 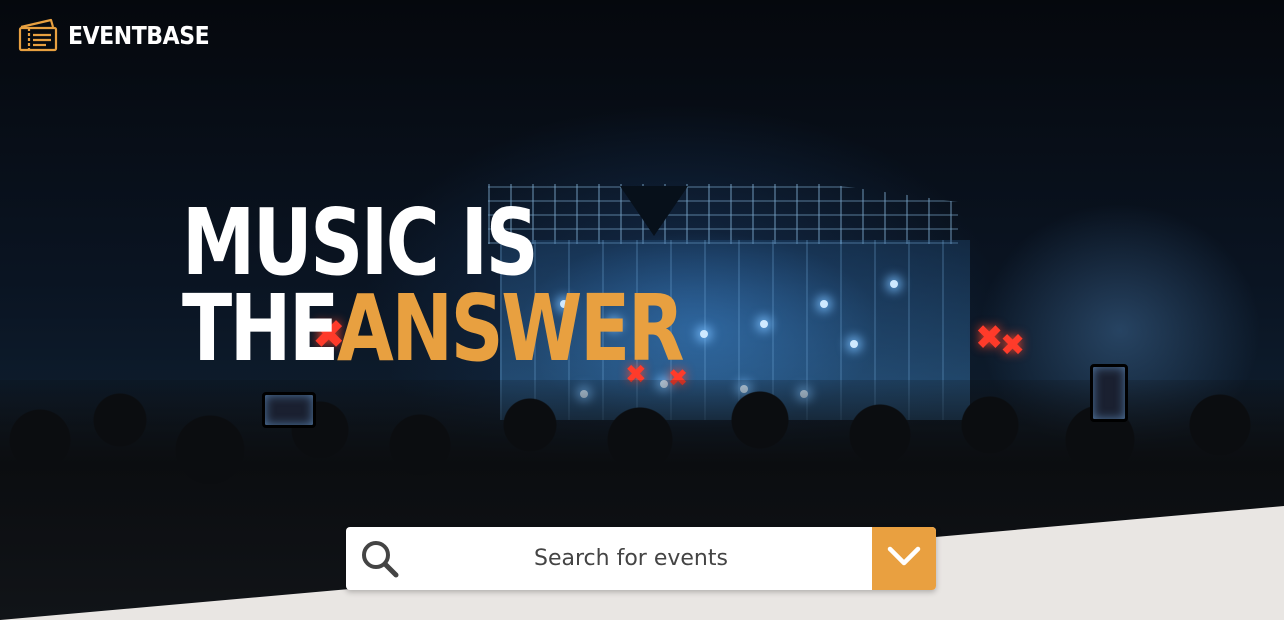 What do you see at coordinates (38, 35) in the screenshot?
I see `ticket-icon` at bounding box center [38, 35].